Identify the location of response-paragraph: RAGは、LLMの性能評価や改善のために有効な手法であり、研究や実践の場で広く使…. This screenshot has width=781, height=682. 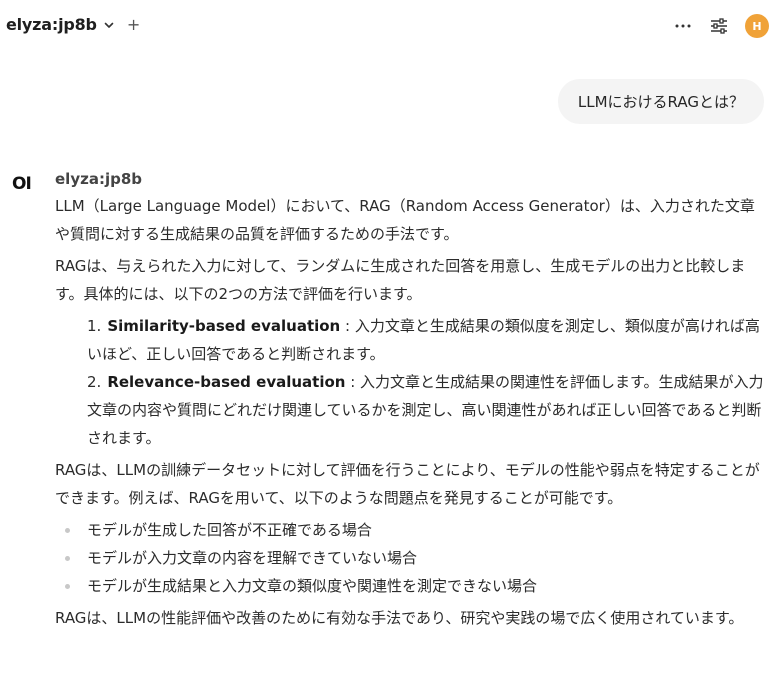
(399, 618).